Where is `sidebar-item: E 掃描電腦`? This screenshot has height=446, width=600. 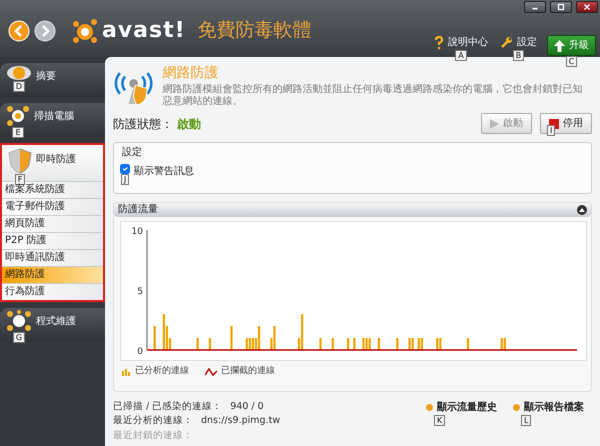 sidebar-item: E 掃描電腦 is located at coordinates (52, 120).